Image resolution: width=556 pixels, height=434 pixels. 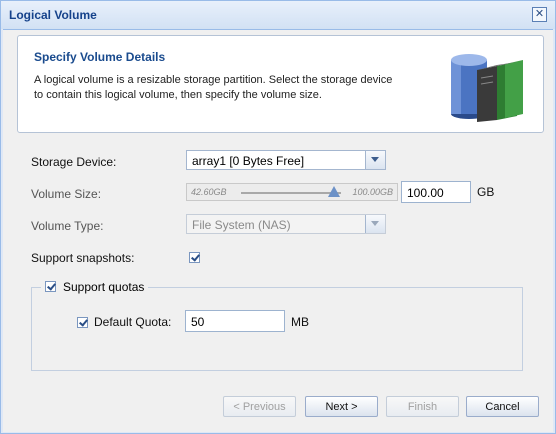 What do you see at coordinates (235, 321) in the screenshot?
I see `default-quota-input: 50` at bounding box center [235, 321].